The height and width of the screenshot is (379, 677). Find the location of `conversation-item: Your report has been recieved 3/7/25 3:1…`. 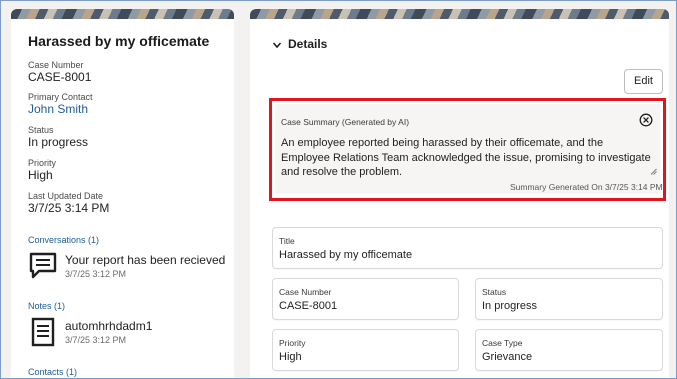

conversation-item: Your report has been recieved 3/7/25 3:1… is located at coordinates (128, 269).